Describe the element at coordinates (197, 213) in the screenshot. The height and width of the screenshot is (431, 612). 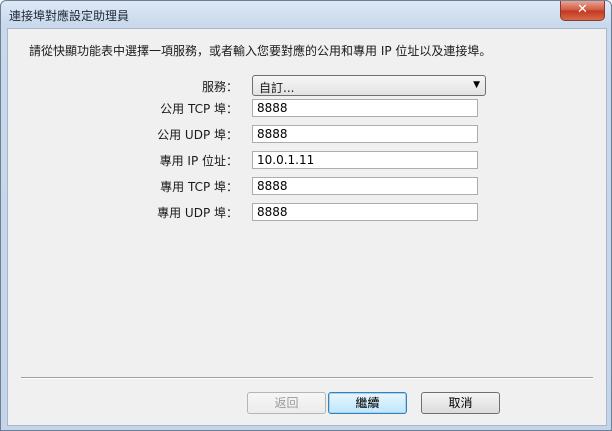
I see `private-udp-label: 專用 UDP 埠：` at that location.